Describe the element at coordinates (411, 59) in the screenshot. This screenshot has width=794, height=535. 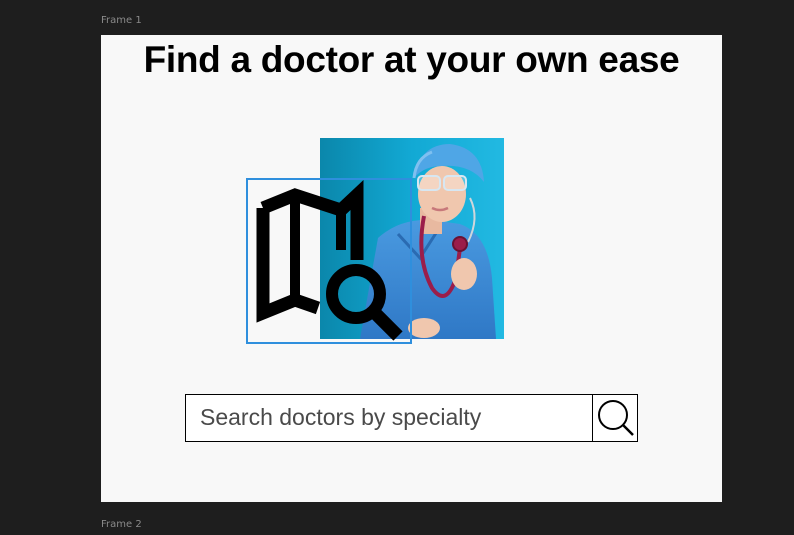
I see `page-title: Find a doctor at your own ease` at that location.